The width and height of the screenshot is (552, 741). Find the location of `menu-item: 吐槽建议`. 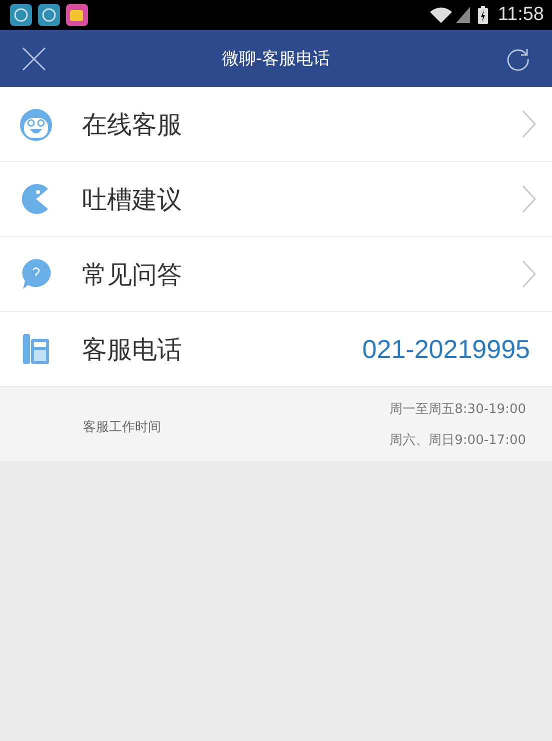

menu-item: 吐槽建议 is located at coordinates (276, 199).